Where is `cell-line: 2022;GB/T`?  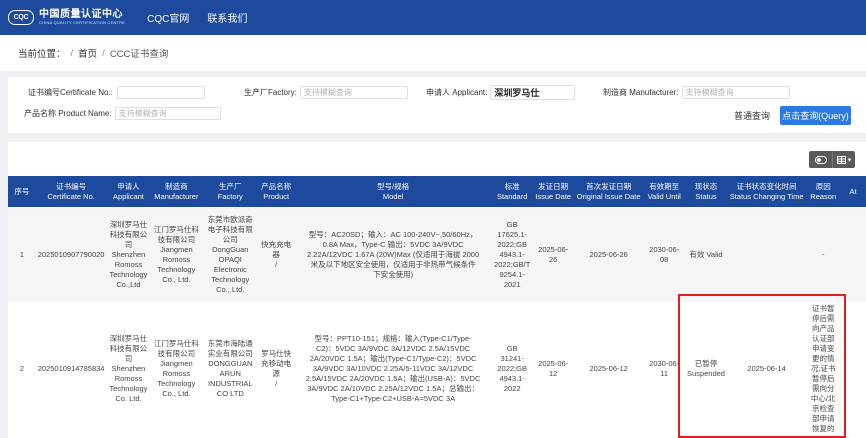
cell-line: 2022;GB/T is located at coordinates (512, 264).